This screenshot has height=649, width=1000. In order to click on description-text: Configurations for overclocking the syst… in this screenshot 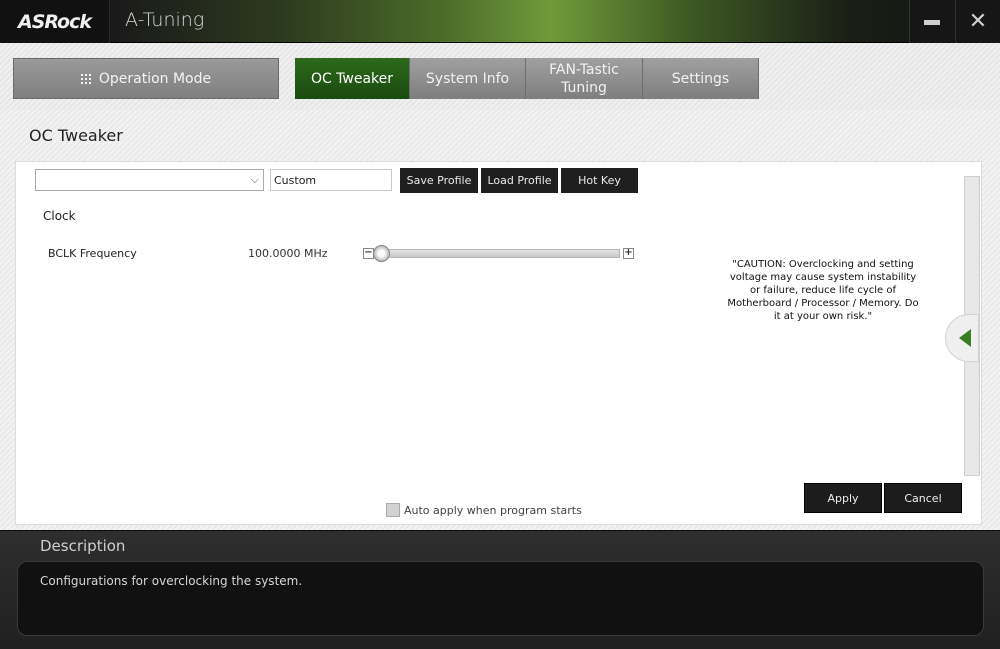, I will do `click(171, 581)`.